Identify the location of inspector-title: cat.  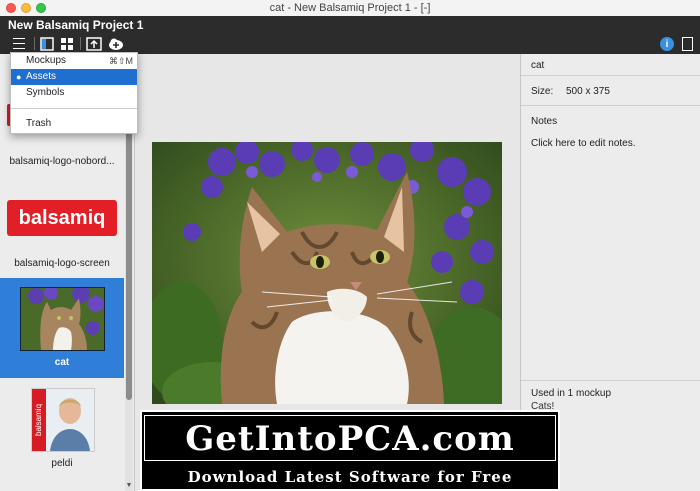
(538, 65).